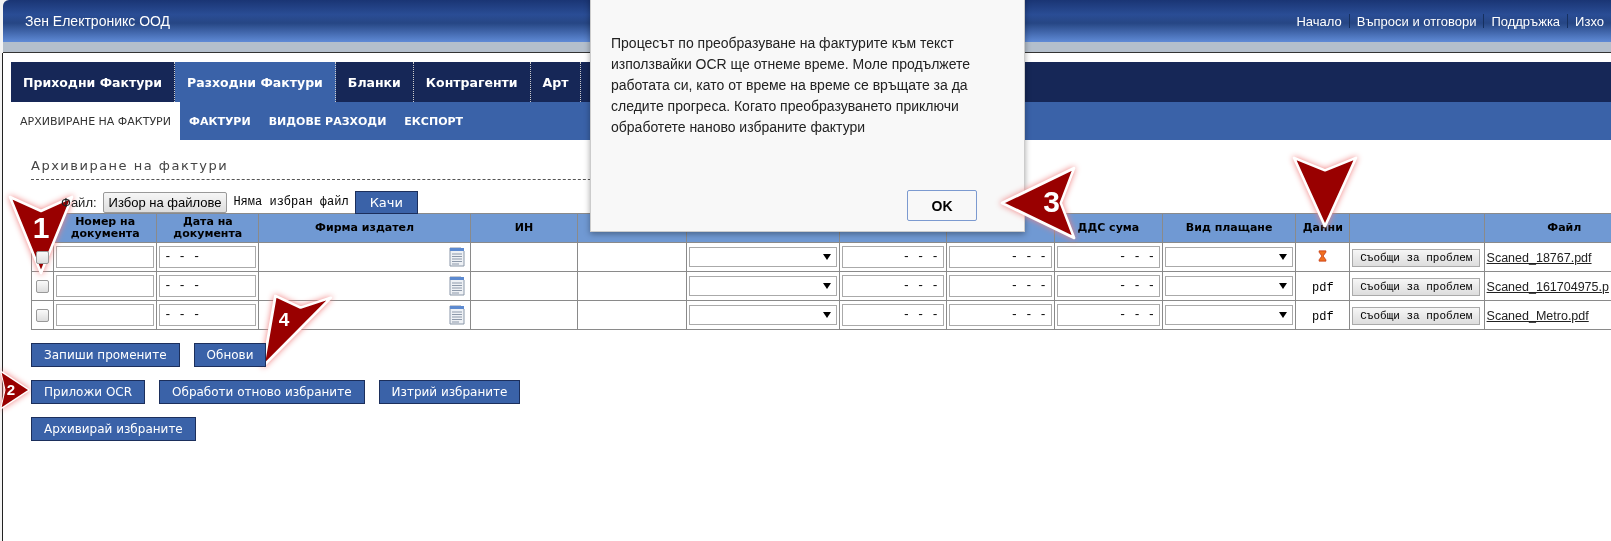 Image resolution: width=1611 pixels, height=541 pixels. I want to click on sub-tab: ФАКТУРИ, so click(219, 121).